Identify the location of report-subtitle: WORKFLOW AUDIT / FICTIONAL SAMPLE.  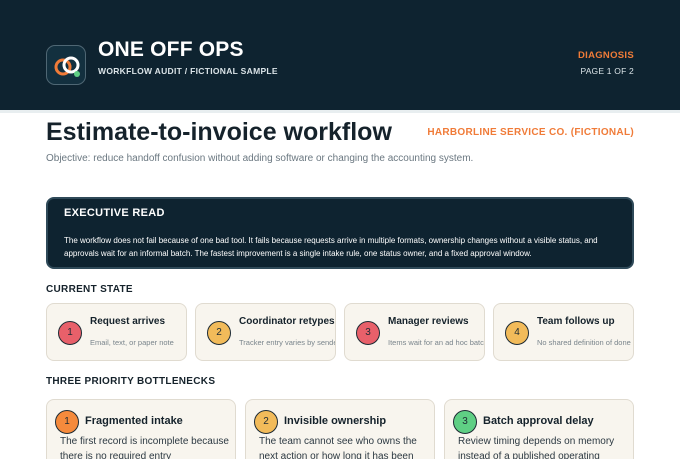
(188, 71).